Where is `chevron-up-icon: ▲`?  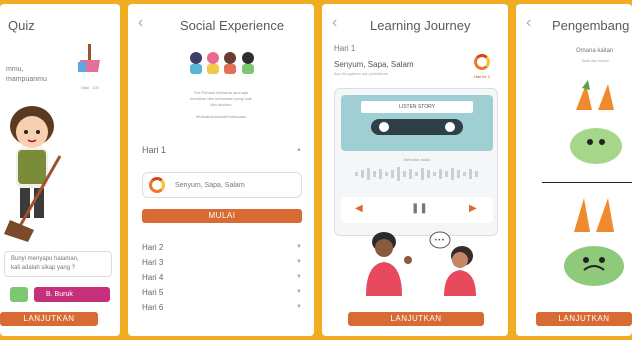 chevron-up-icon: ▲ is located at coordinates (299, 150).